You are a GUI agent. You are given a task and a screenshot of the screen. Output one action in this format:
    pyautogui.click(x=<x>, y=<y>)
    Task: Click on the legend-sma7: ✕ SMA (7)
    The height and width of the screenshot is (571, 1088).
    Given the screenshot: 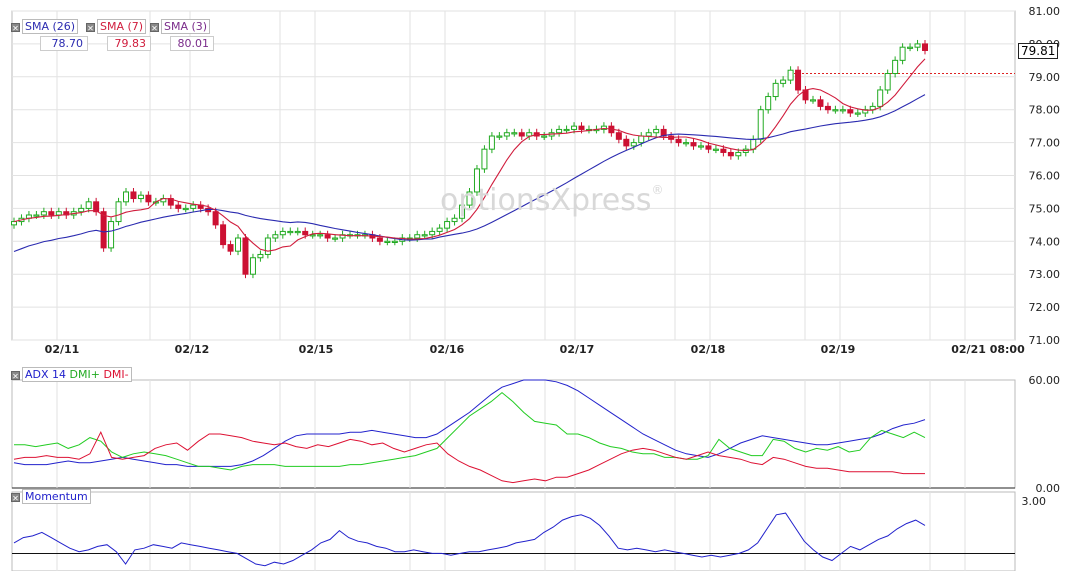 What is the action you would take?
    pyautogui.click(x=116, y=26)
    